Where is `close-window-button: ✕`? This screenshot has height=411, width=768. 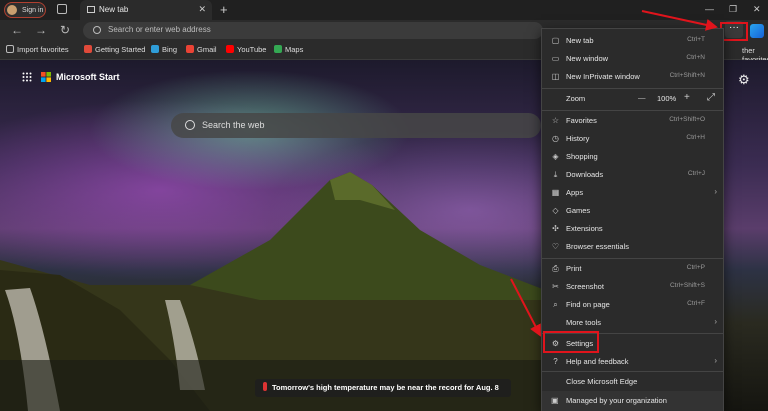
close-window-button: ✕ is located at coordinates (757, 9).